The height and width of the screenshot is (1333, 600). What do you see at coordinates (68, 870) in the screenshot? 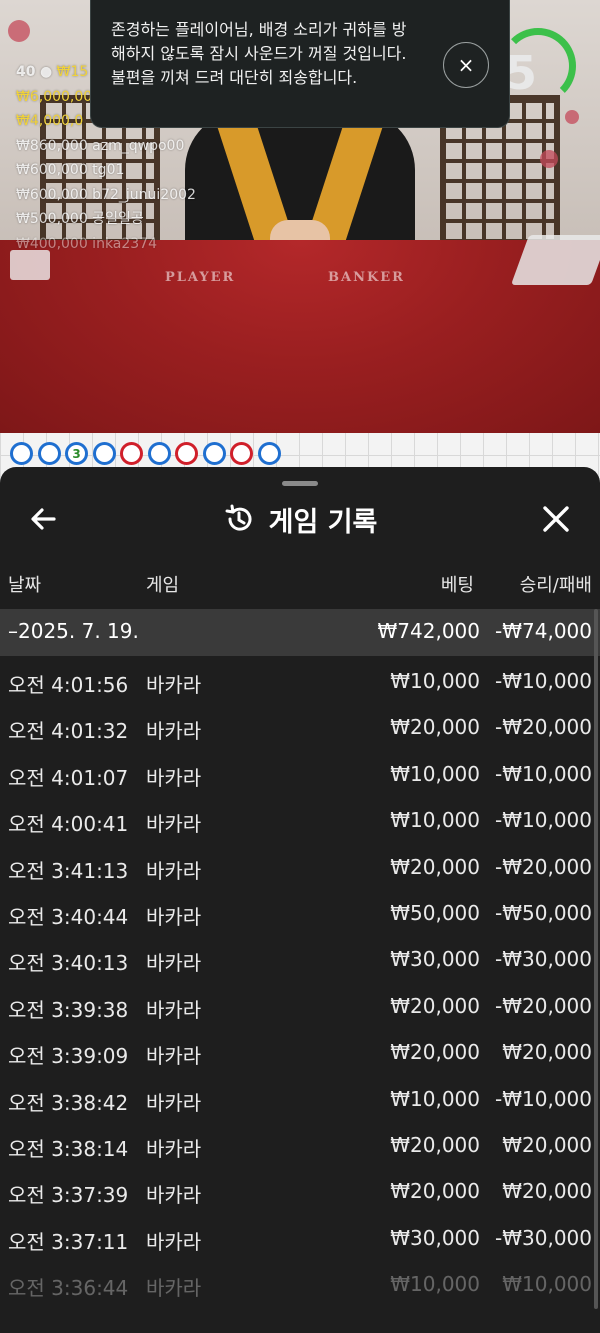
I see `row-time: 오전 3:41:13` at bounding box center [68, 870].